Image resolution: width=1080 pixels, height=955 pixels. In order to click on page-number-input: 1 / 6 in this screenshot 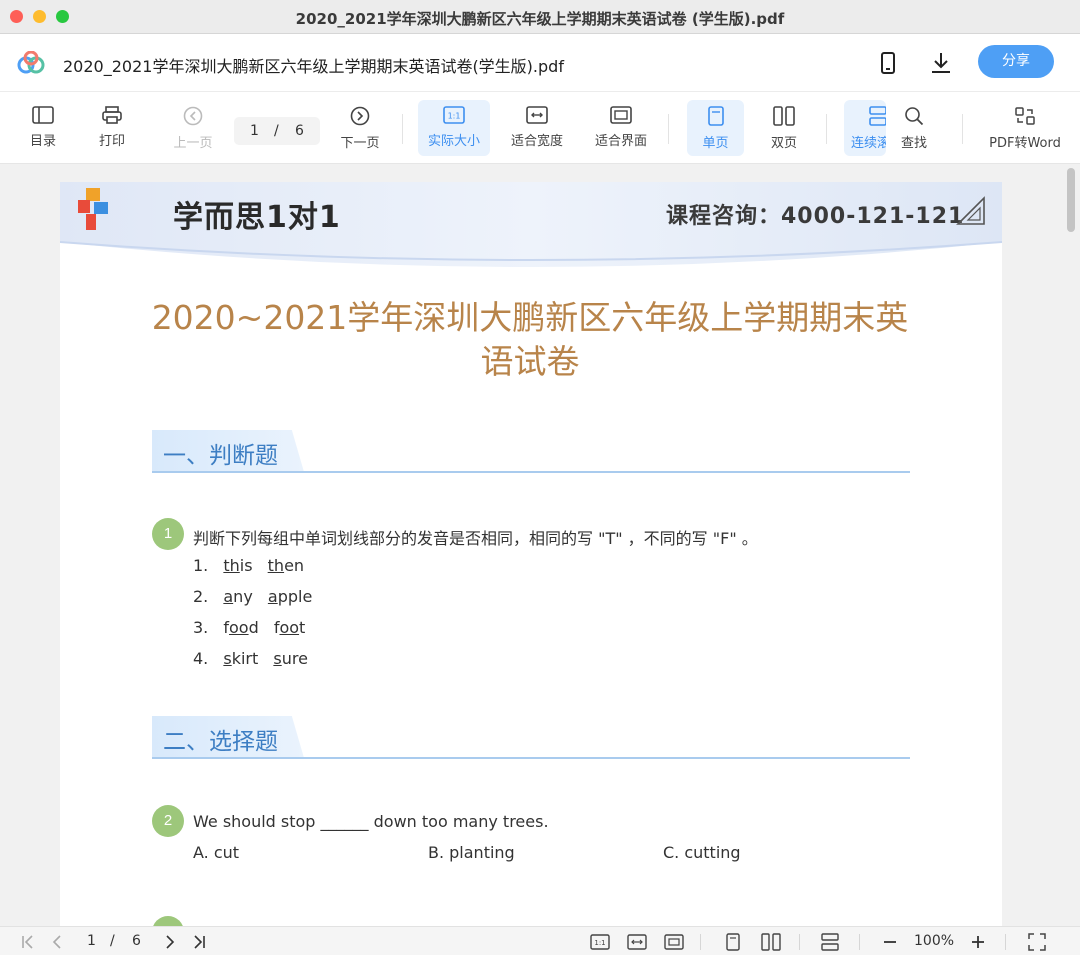, I will do `click(277, 131)`.